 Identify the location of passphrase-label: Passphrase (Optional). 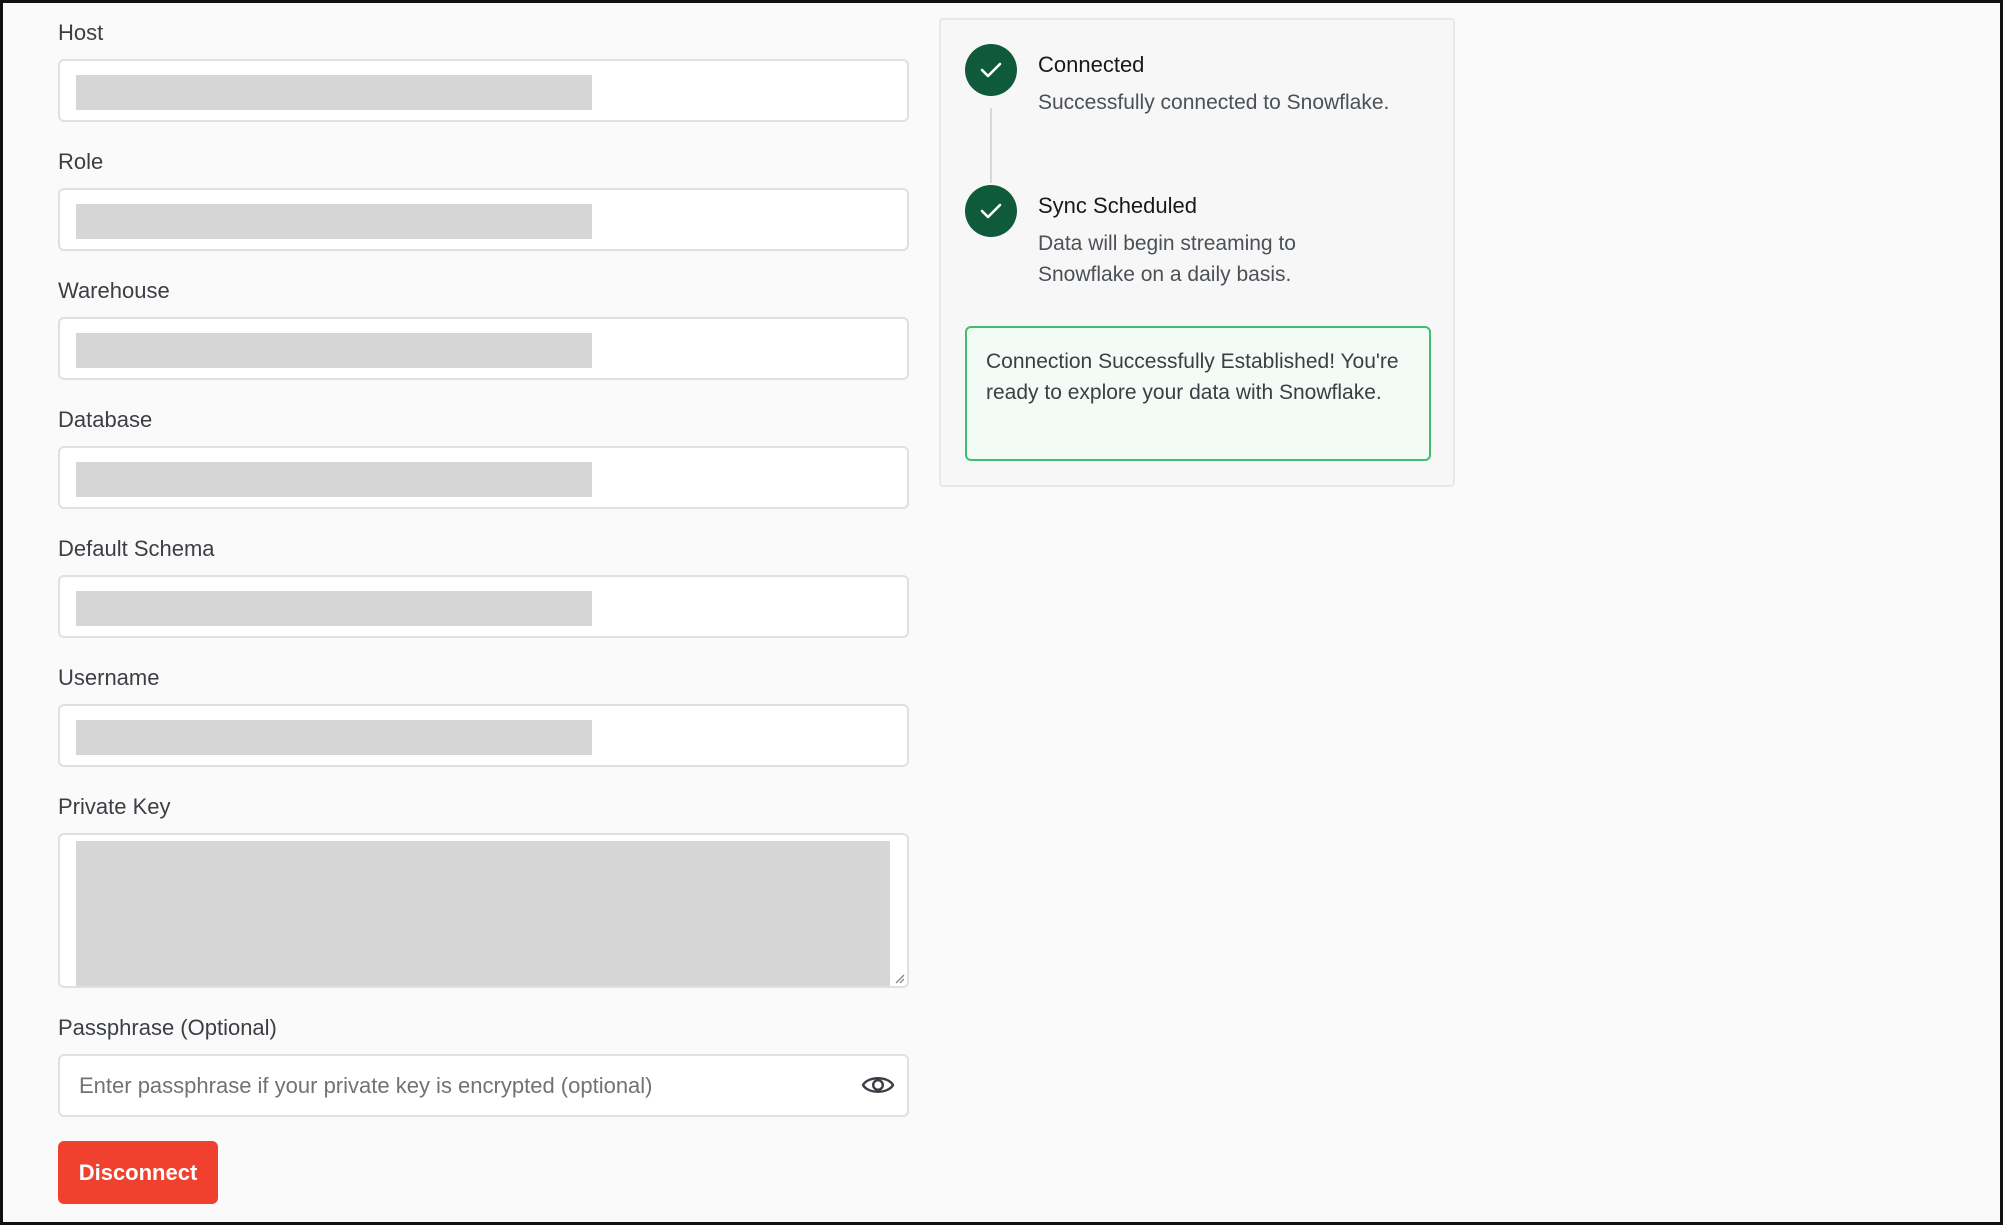
(167, 1027).